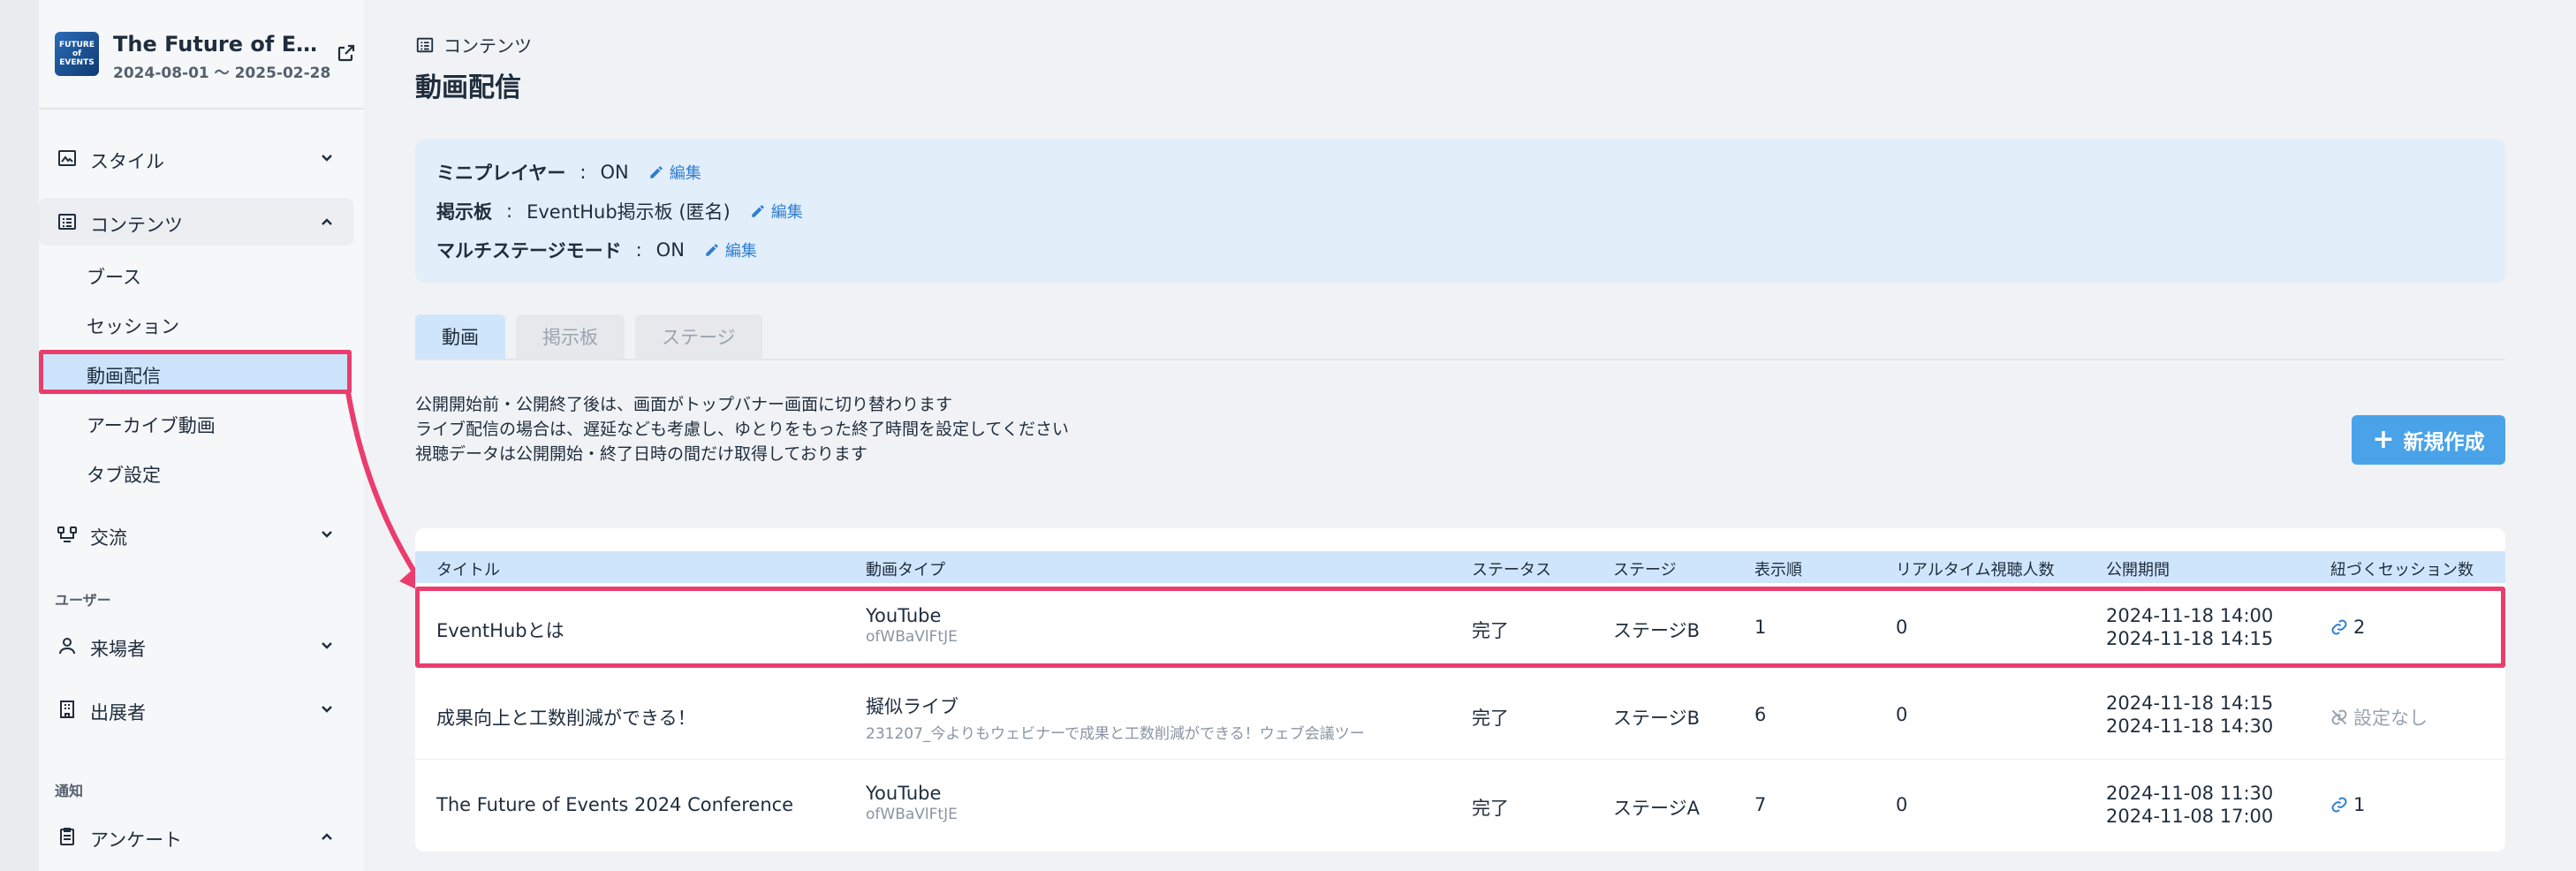 The image size is (2576, 871). Describe the element at coordinates (468, 87) in the screenshot. I see `page-title: 動画配信` at that location.